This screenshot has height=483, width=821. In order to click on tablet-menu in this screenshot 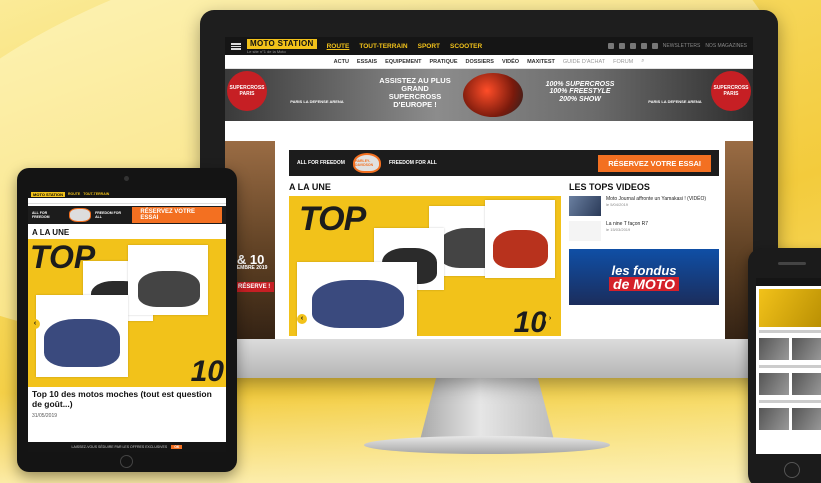, I will do `click(127, 201)`.